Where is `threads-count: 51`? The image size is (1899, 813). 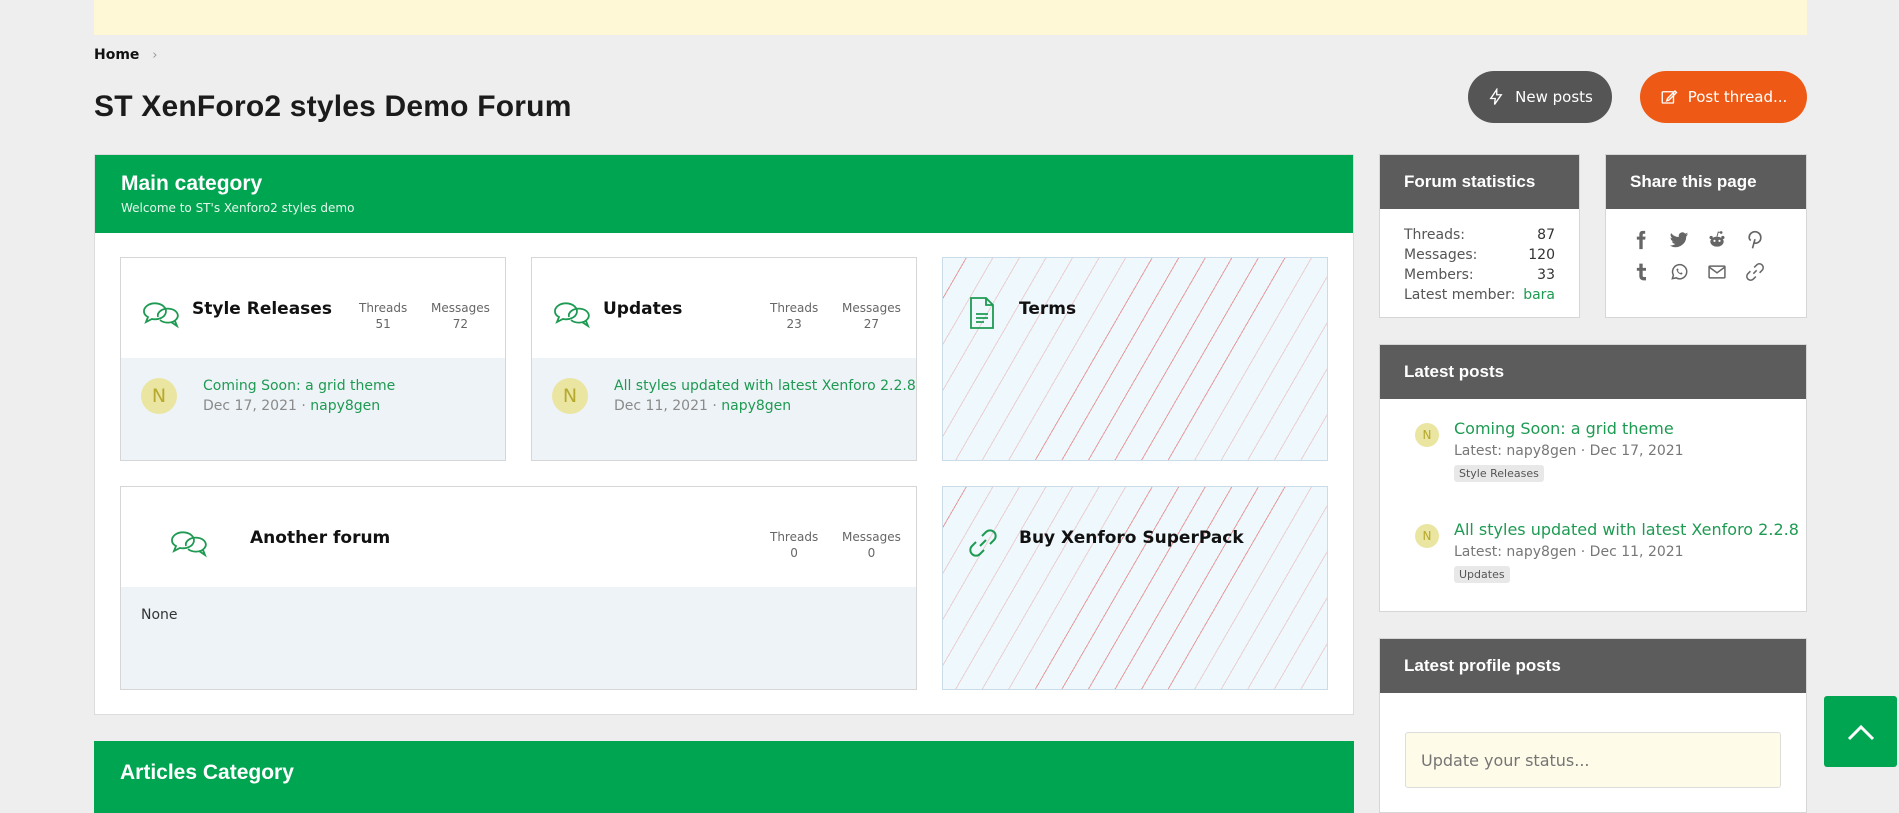
threads-count: 51 is located at coordinates (383, 324).